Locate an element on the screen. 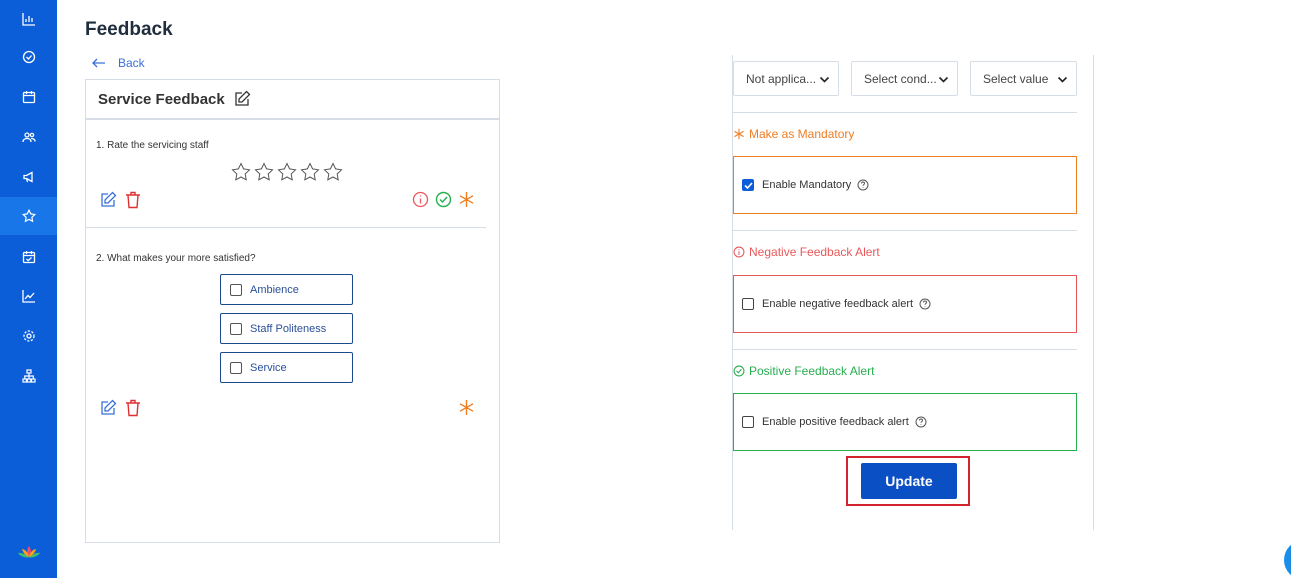  settings-icon is located at coordinates (28, 336).